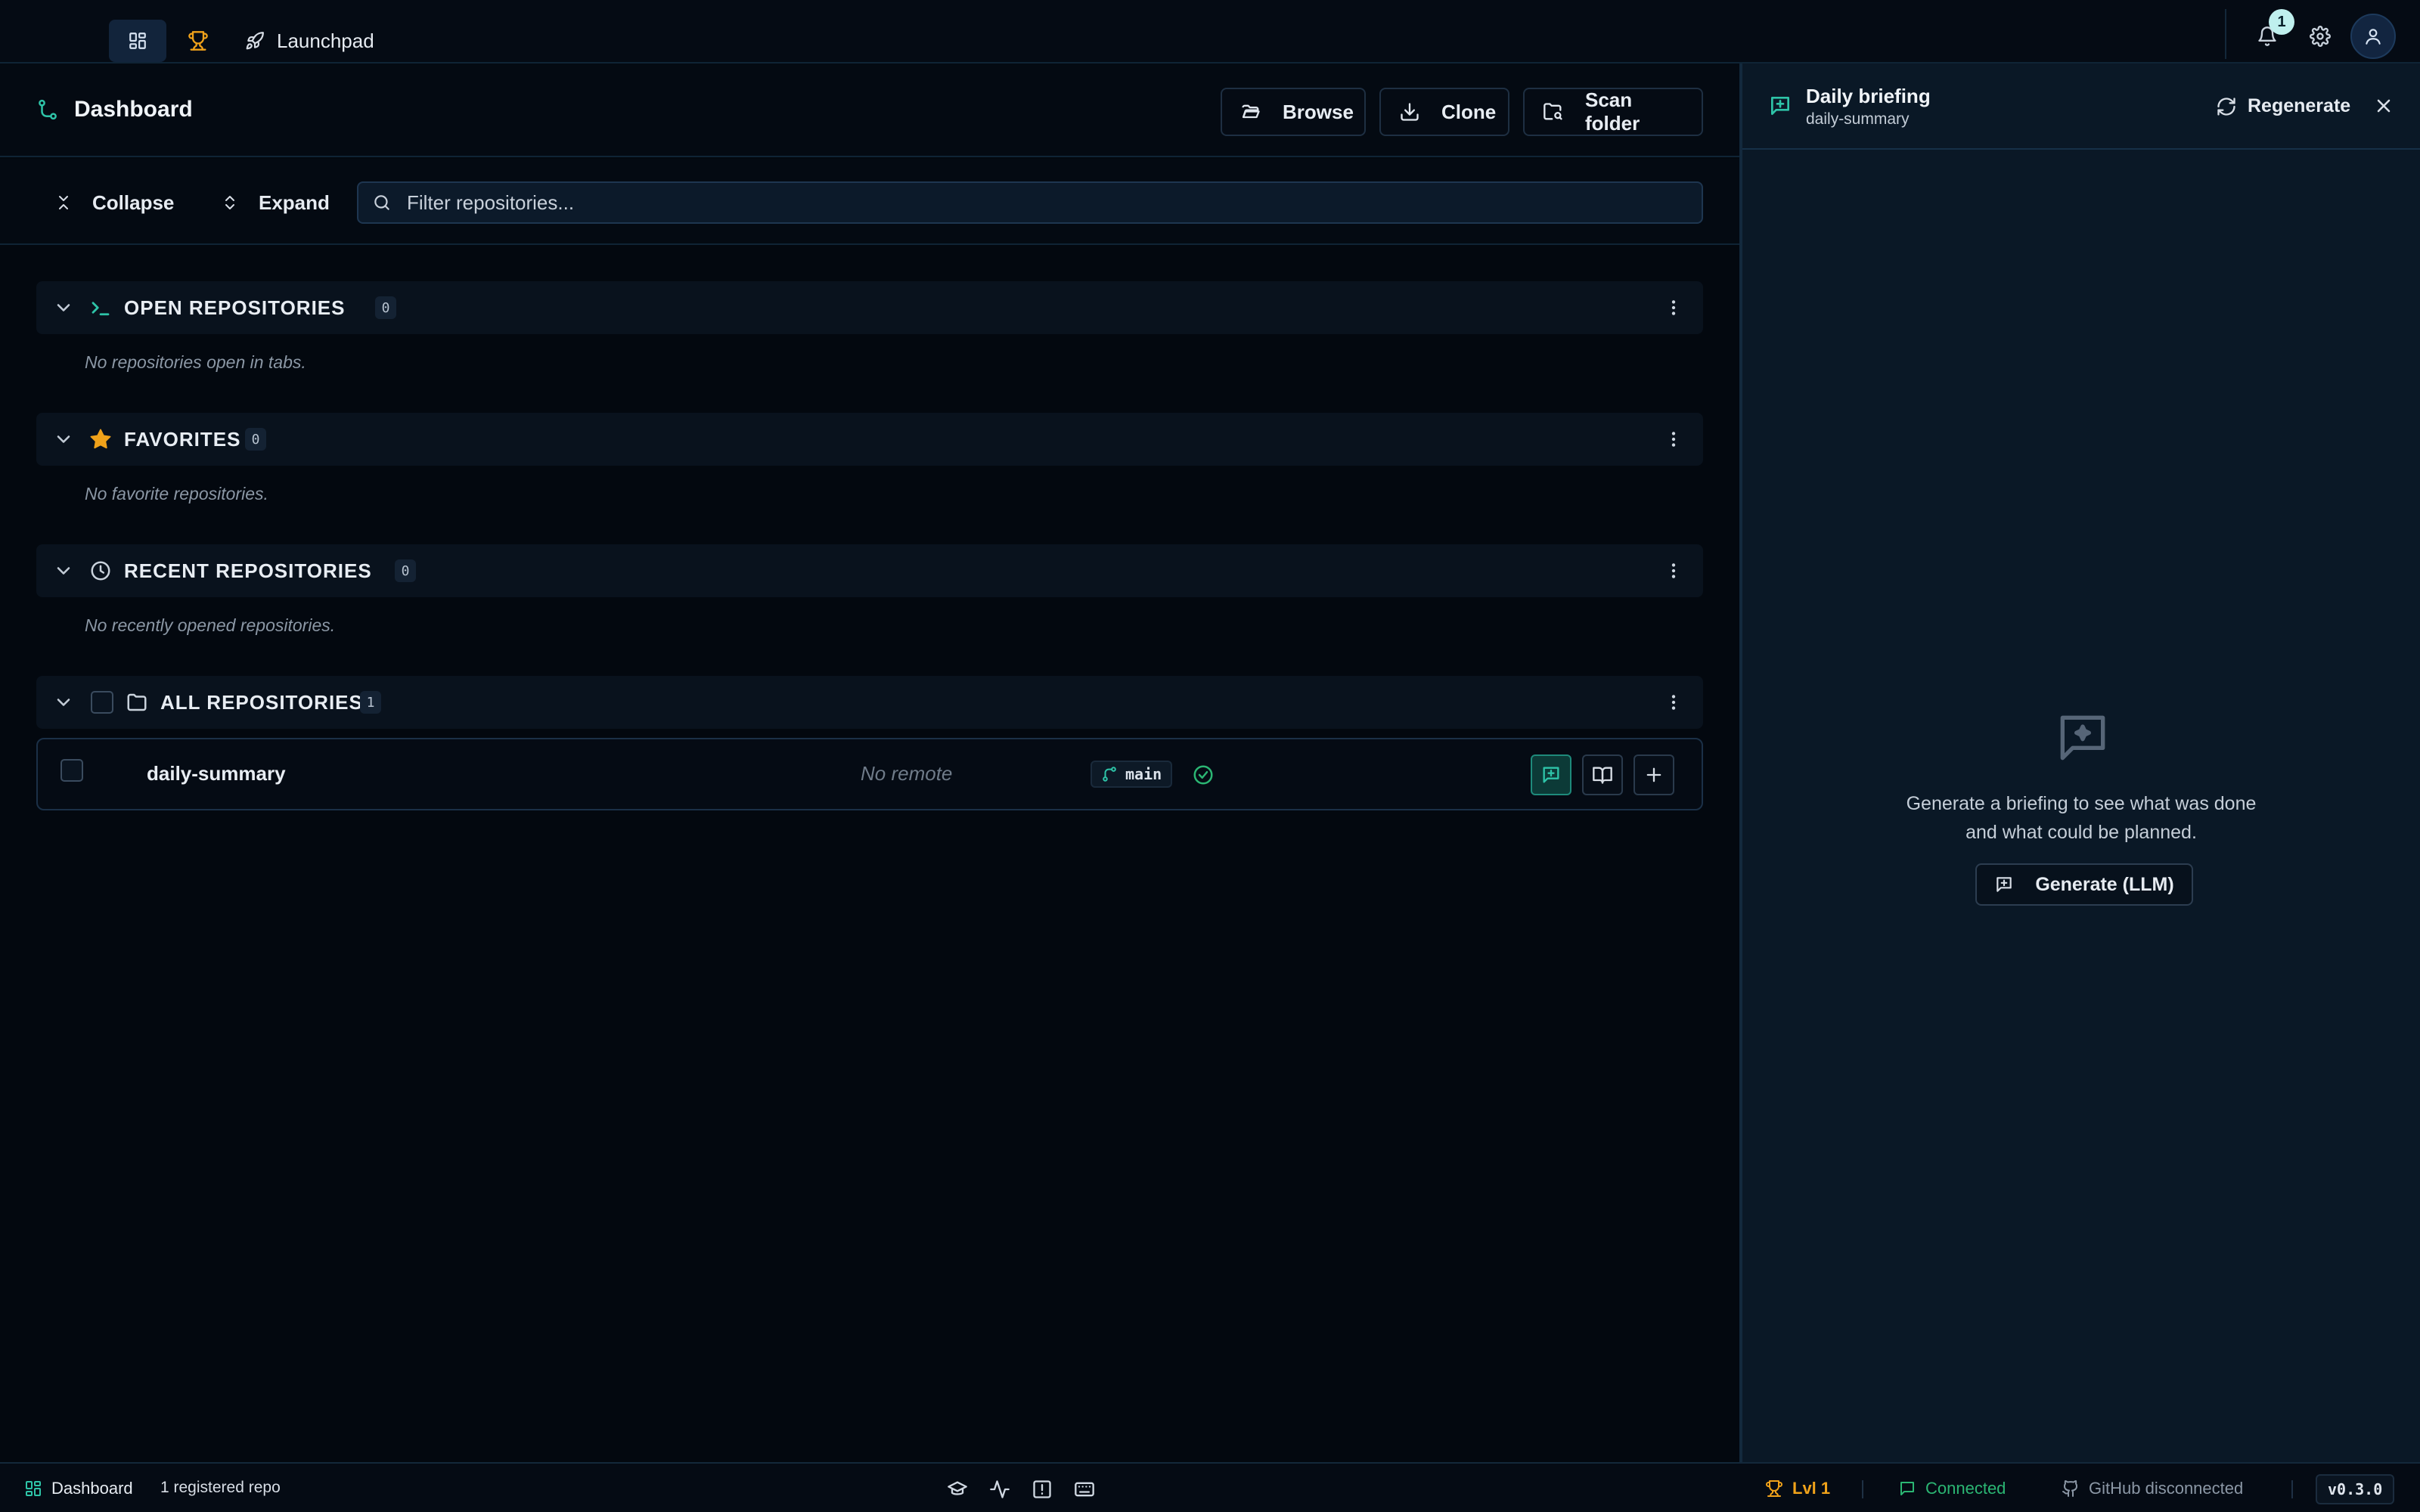 Image resolution: width=2420 pixels, height=1512 pixels. Describe the element at coordinates (64, 203) in the screenshot. I see `chevrons-collapse-icon` at that location.